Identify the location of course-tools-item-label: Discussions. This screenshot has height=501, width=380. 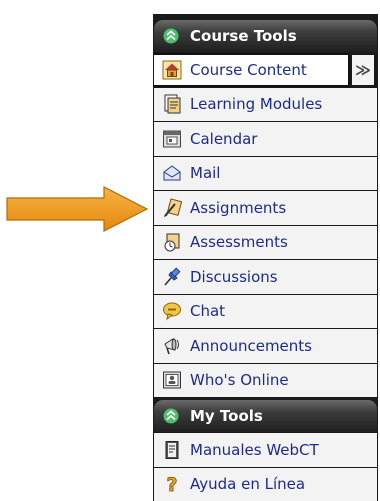
(234, 276).